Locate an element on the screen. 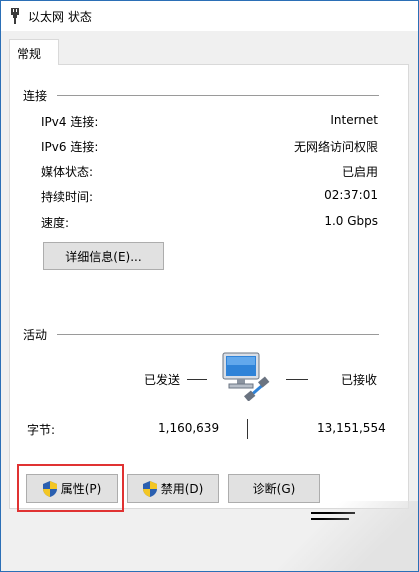 The height and width of the screenshot is (572, 419). uac-shield-icon is located at coordinates (149, 488).